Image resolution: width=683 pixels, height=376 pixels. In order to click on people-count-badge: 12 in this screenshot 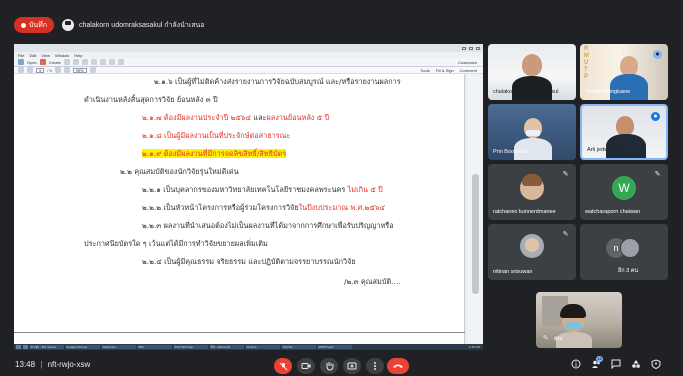, I will do `click(599, 359)`.